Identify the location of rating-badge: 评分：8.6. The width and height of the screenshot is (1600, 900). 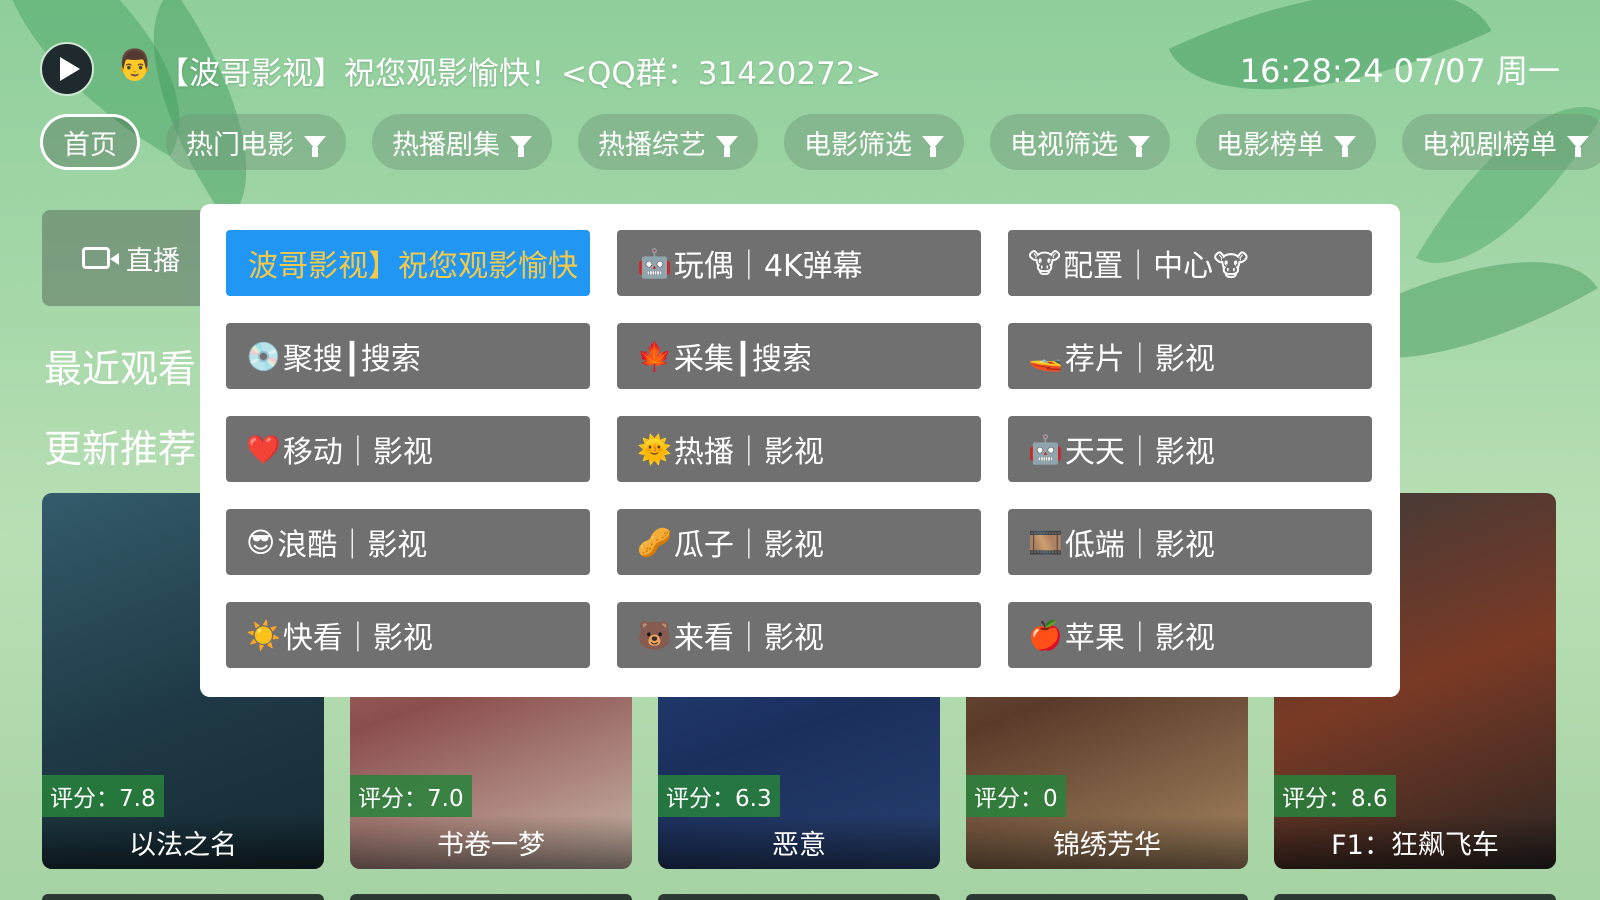
(1335, 796).